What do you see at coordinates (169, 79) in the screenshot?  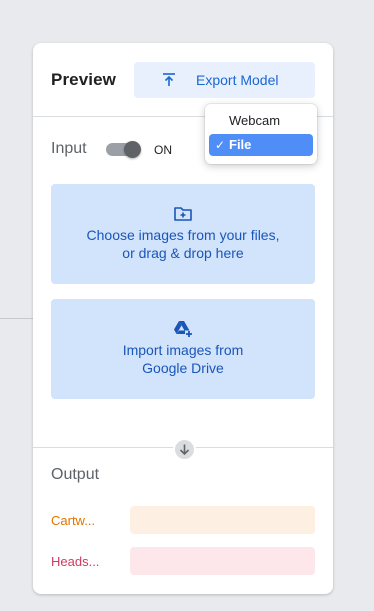 I see `upload-arrow-icon` at bounding box center [169, 79].